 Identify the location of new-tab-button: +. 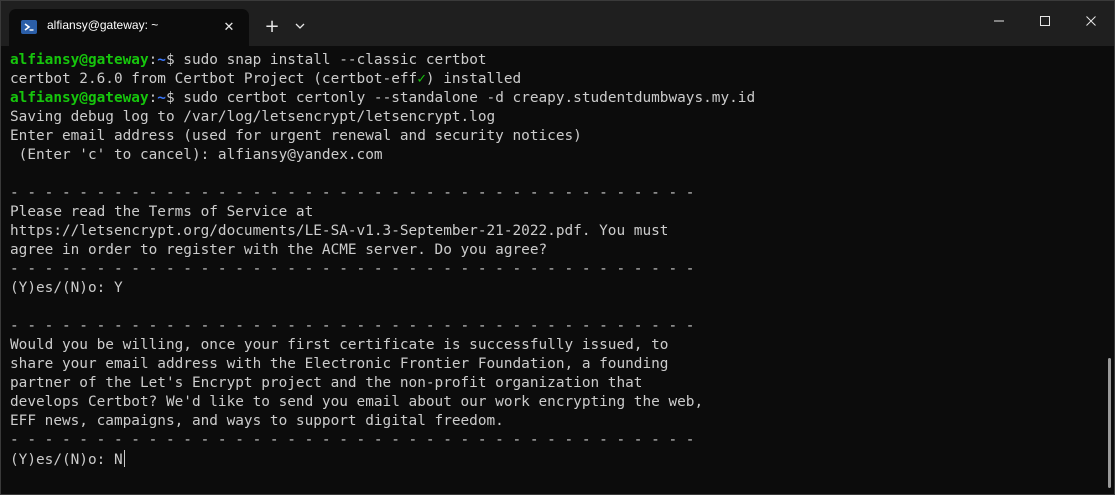
(272, 26).